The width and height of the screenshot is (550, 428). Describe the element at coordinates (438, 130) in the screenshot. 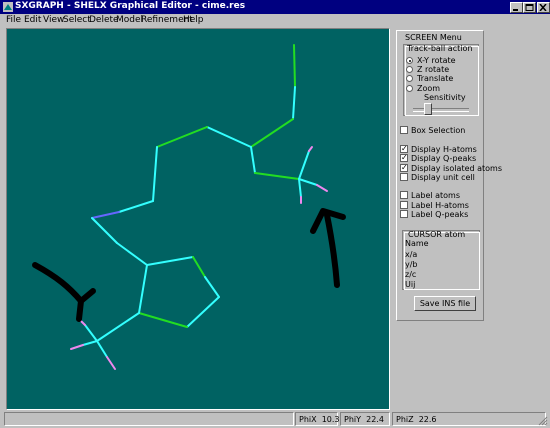

I see `checkbox-label: Box Selection` at that location.